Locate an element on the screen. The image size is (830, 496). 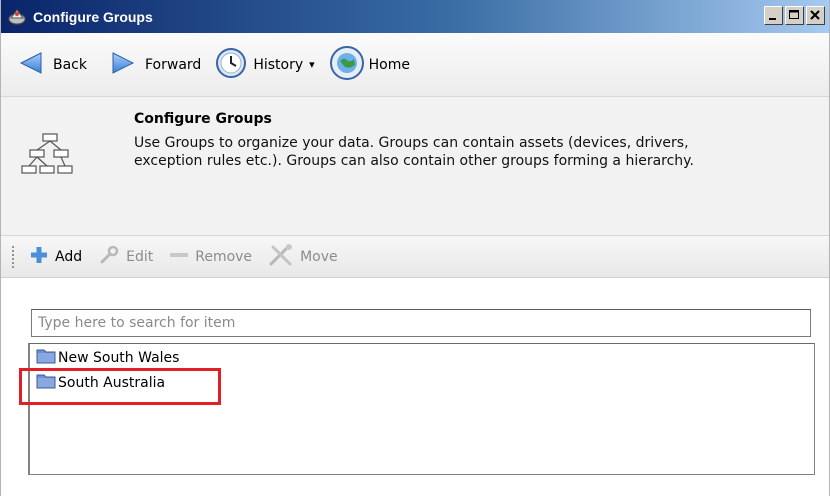
window-controls is located at coordinates (794, 15).